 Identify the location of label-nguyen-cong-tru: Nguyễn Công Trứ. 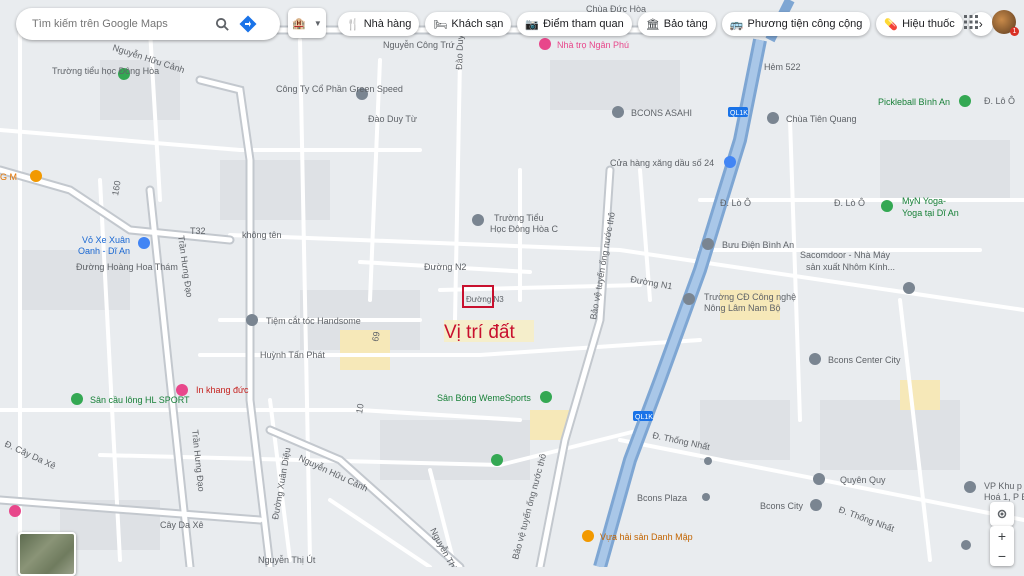
(419, 45).